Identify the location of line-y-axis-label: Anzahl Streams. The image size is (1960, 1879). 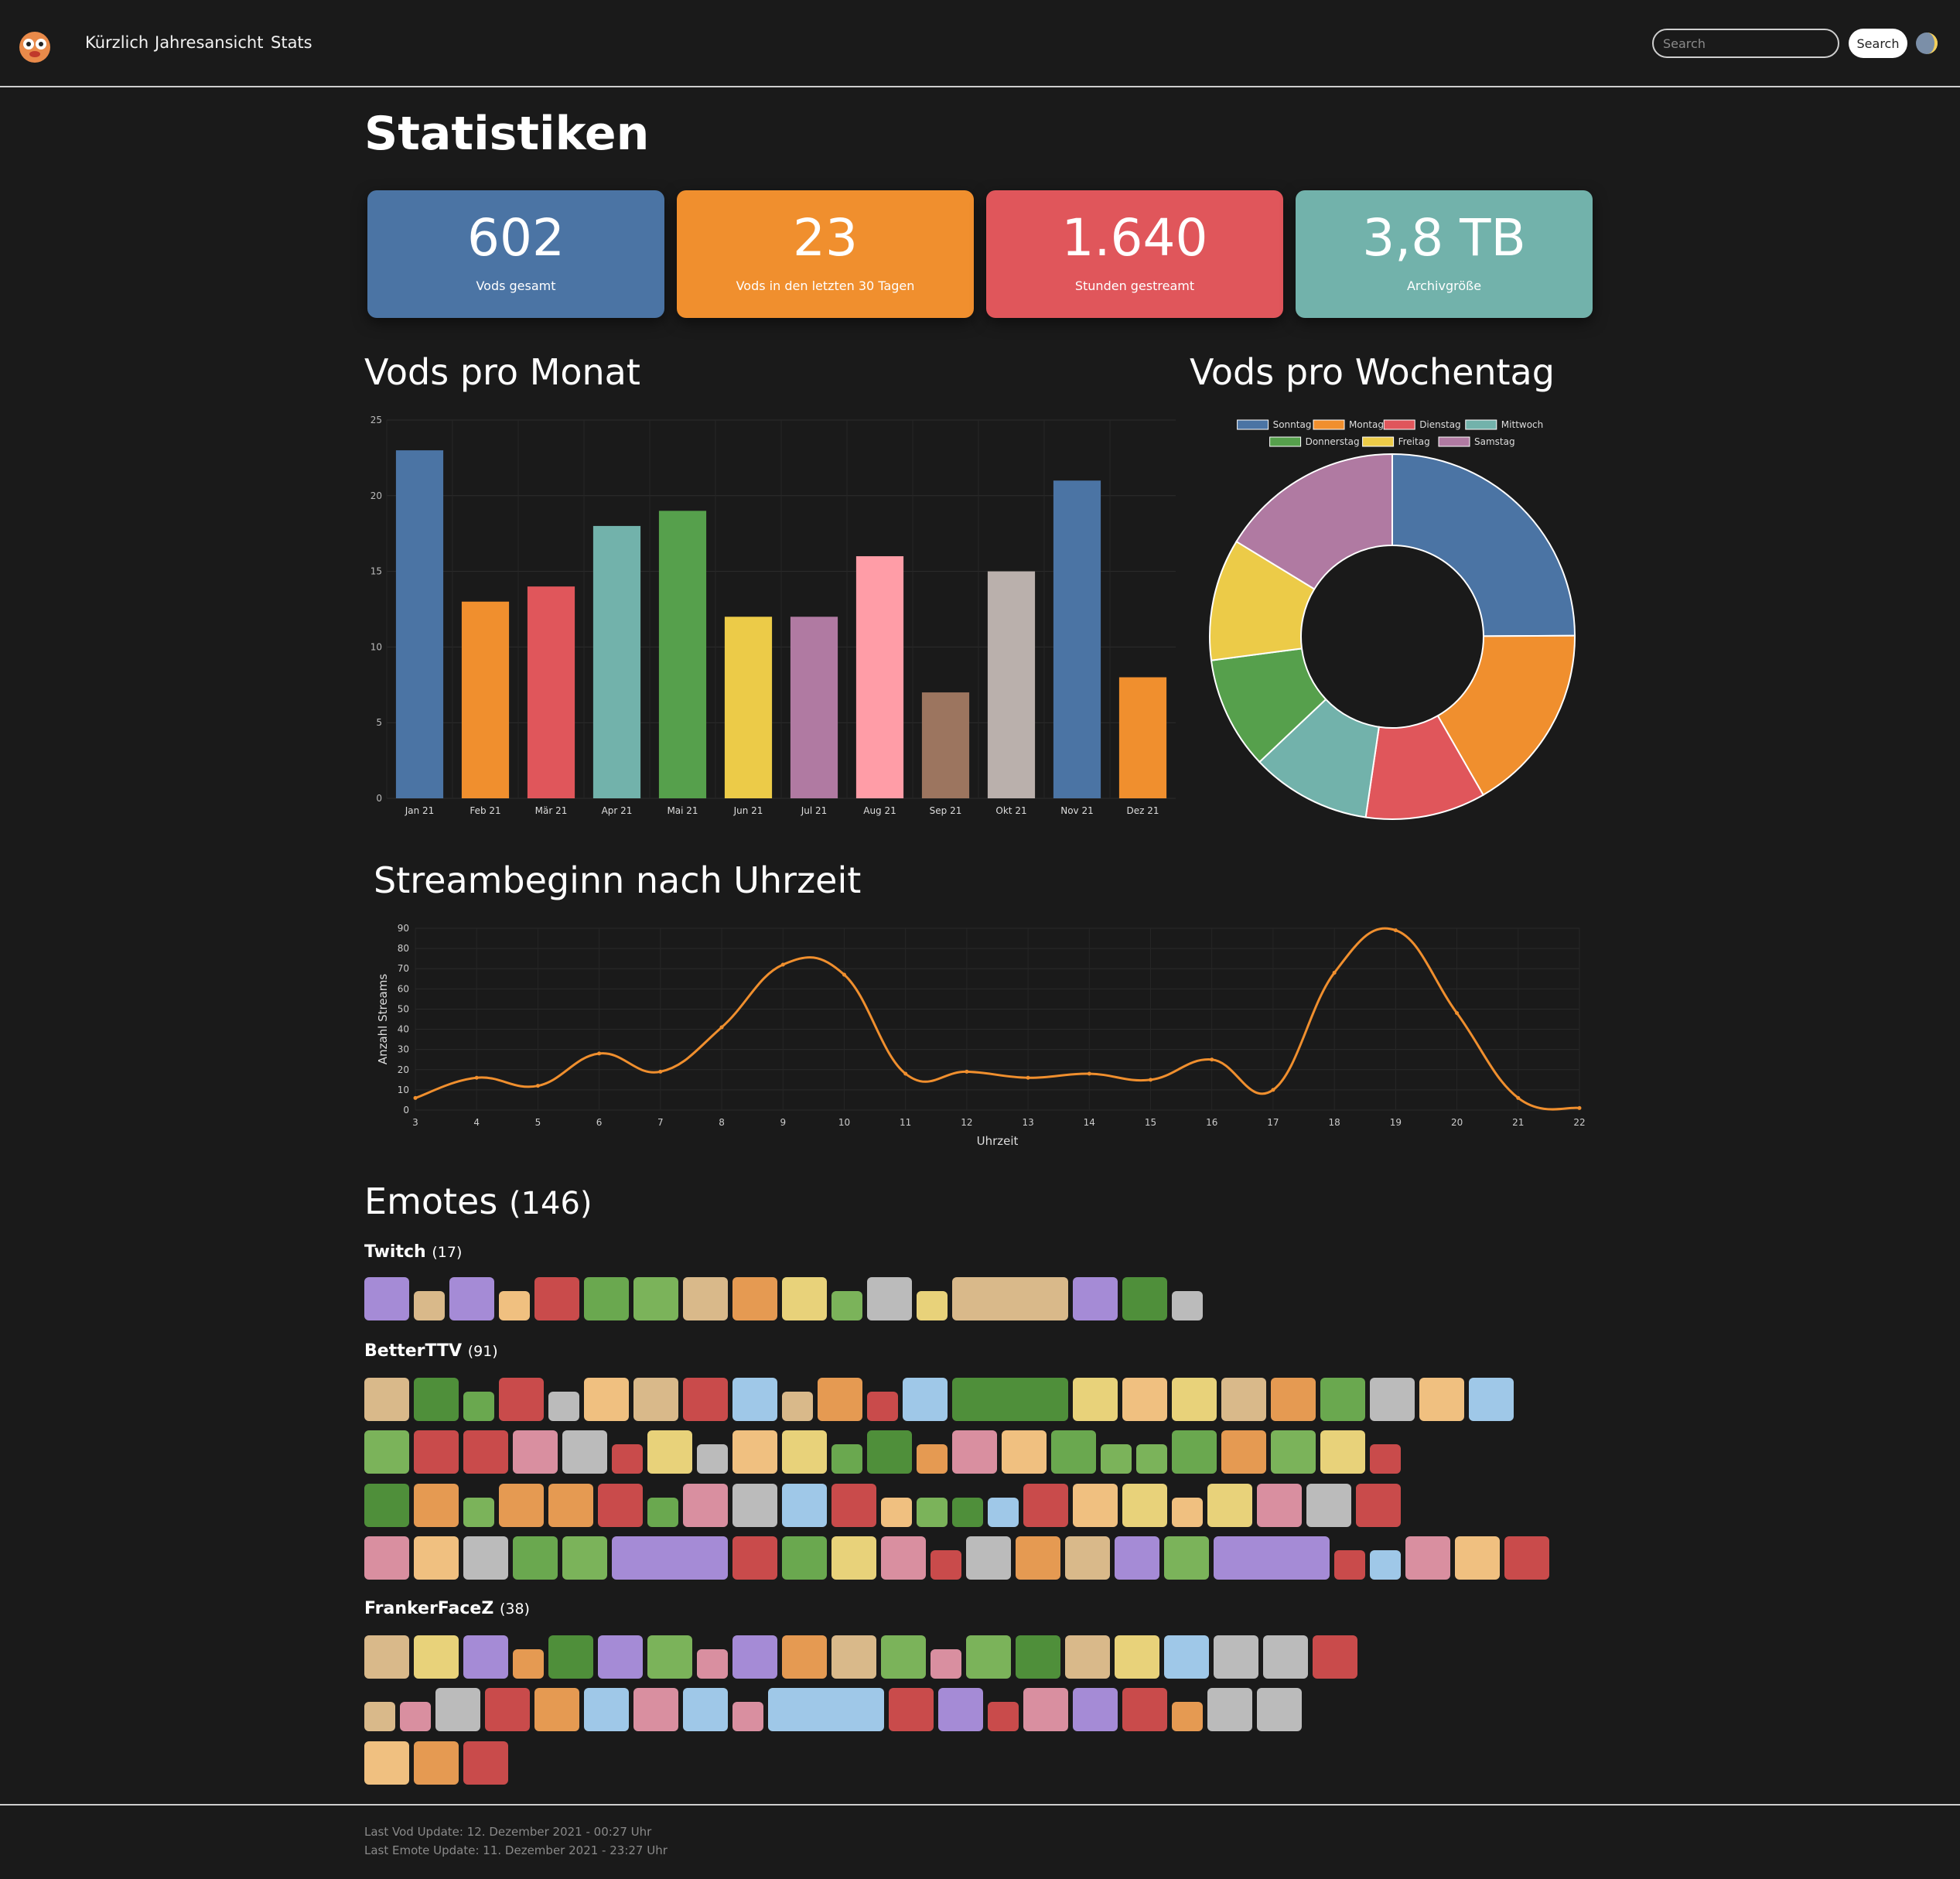
(383, 1019).